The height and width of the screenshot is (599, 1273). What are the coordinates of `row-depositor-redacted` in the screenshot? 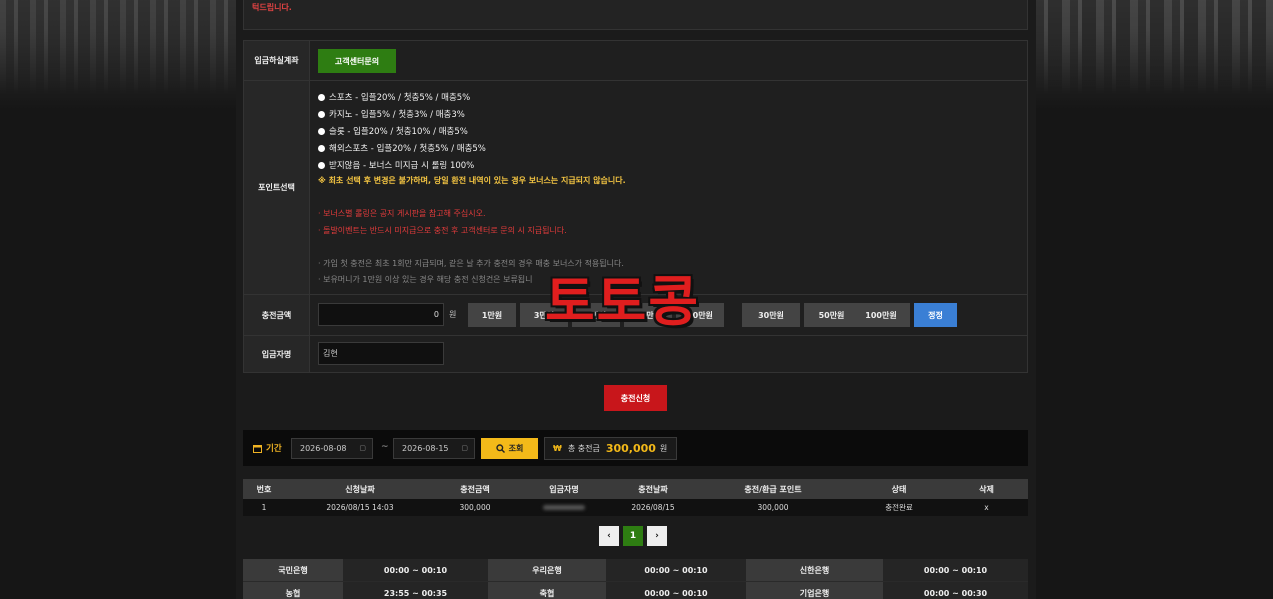 It's located at (564, 507).